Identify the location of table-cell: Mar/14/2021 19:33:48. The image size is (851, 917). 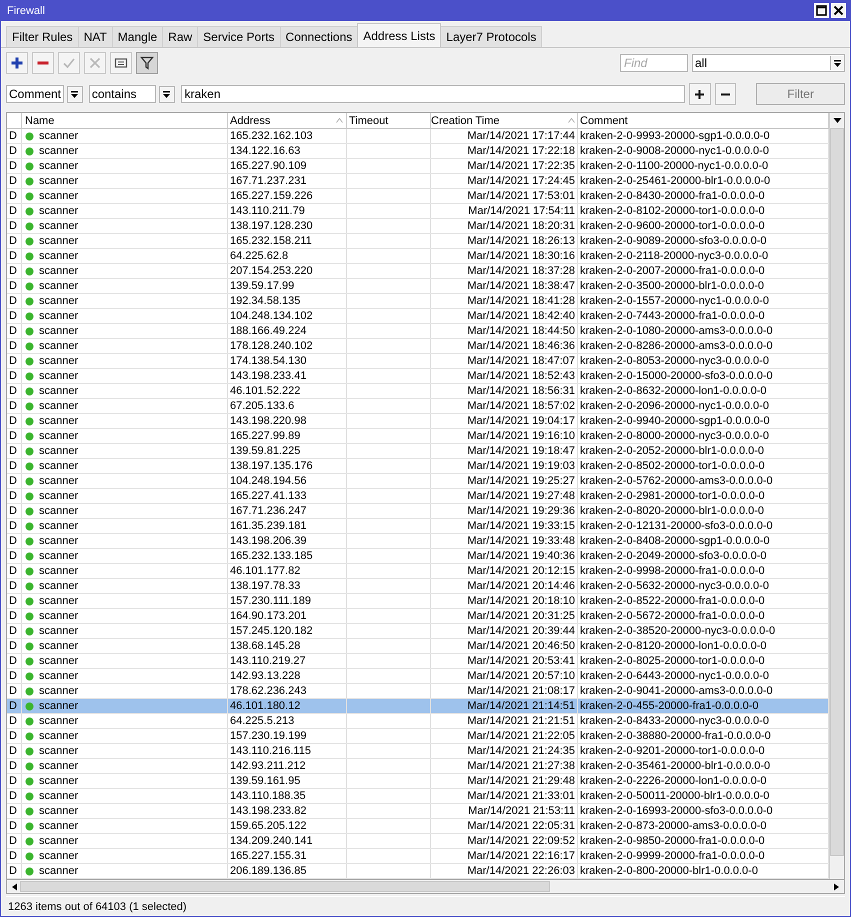
(504, 541).